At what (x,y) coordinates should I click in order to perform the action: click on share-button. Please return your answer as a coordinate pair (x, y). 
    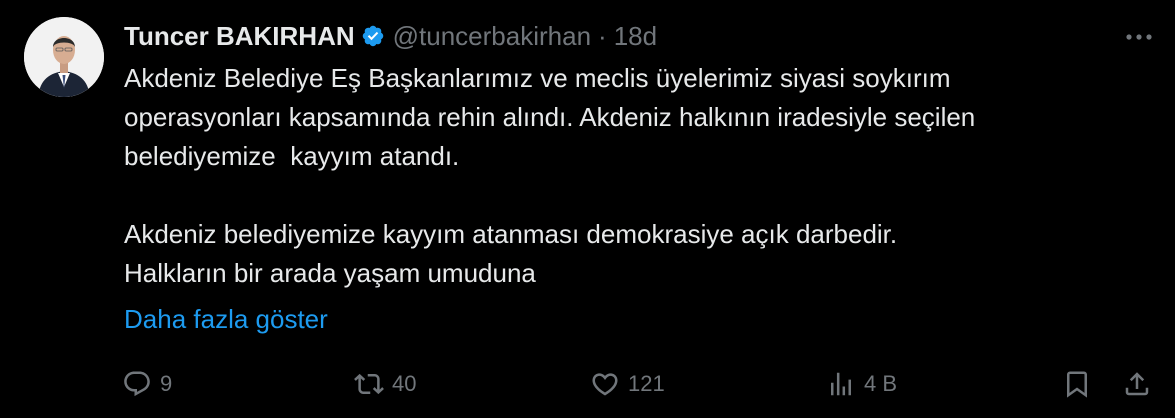
    Looking at the image, I should click on (1137, 384).